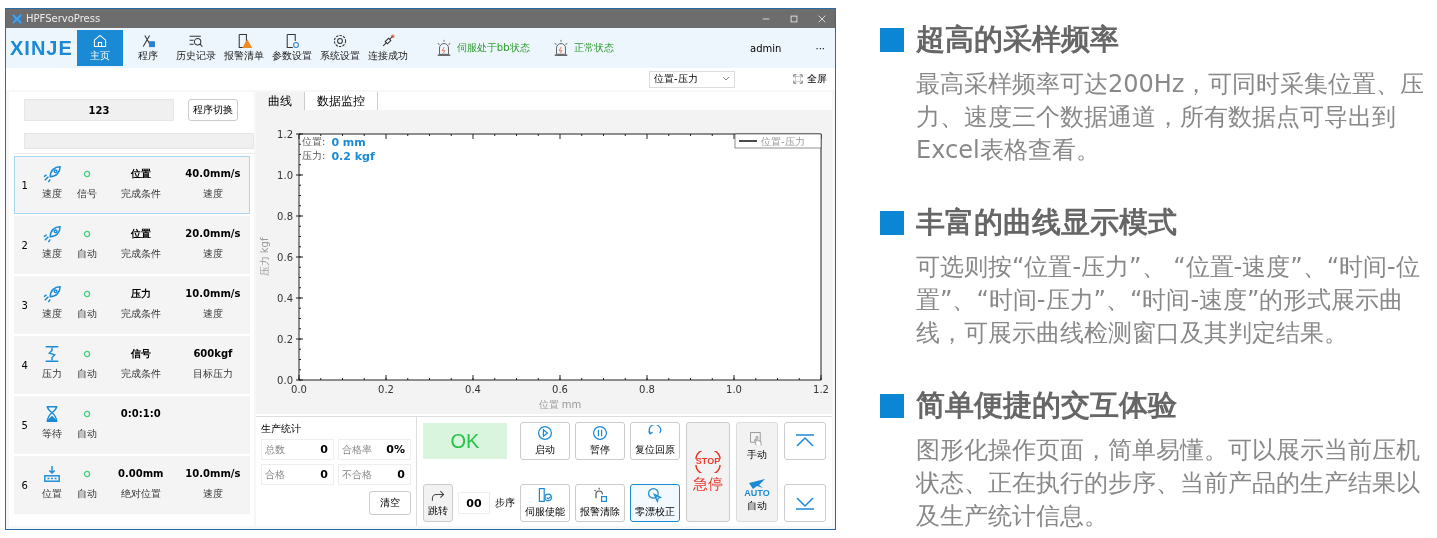  I want to click on y-tick-label: 1.2, so click(285, 134).